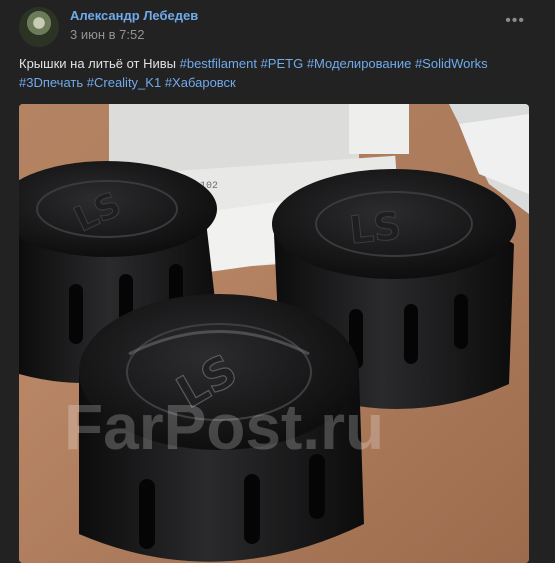 The image size is (555, 563). What do you see at coordinates (97, 63) in the screenshot?
I see `post-caption: Крышки на литьё от Нивы` at bounding box center [97, 63].